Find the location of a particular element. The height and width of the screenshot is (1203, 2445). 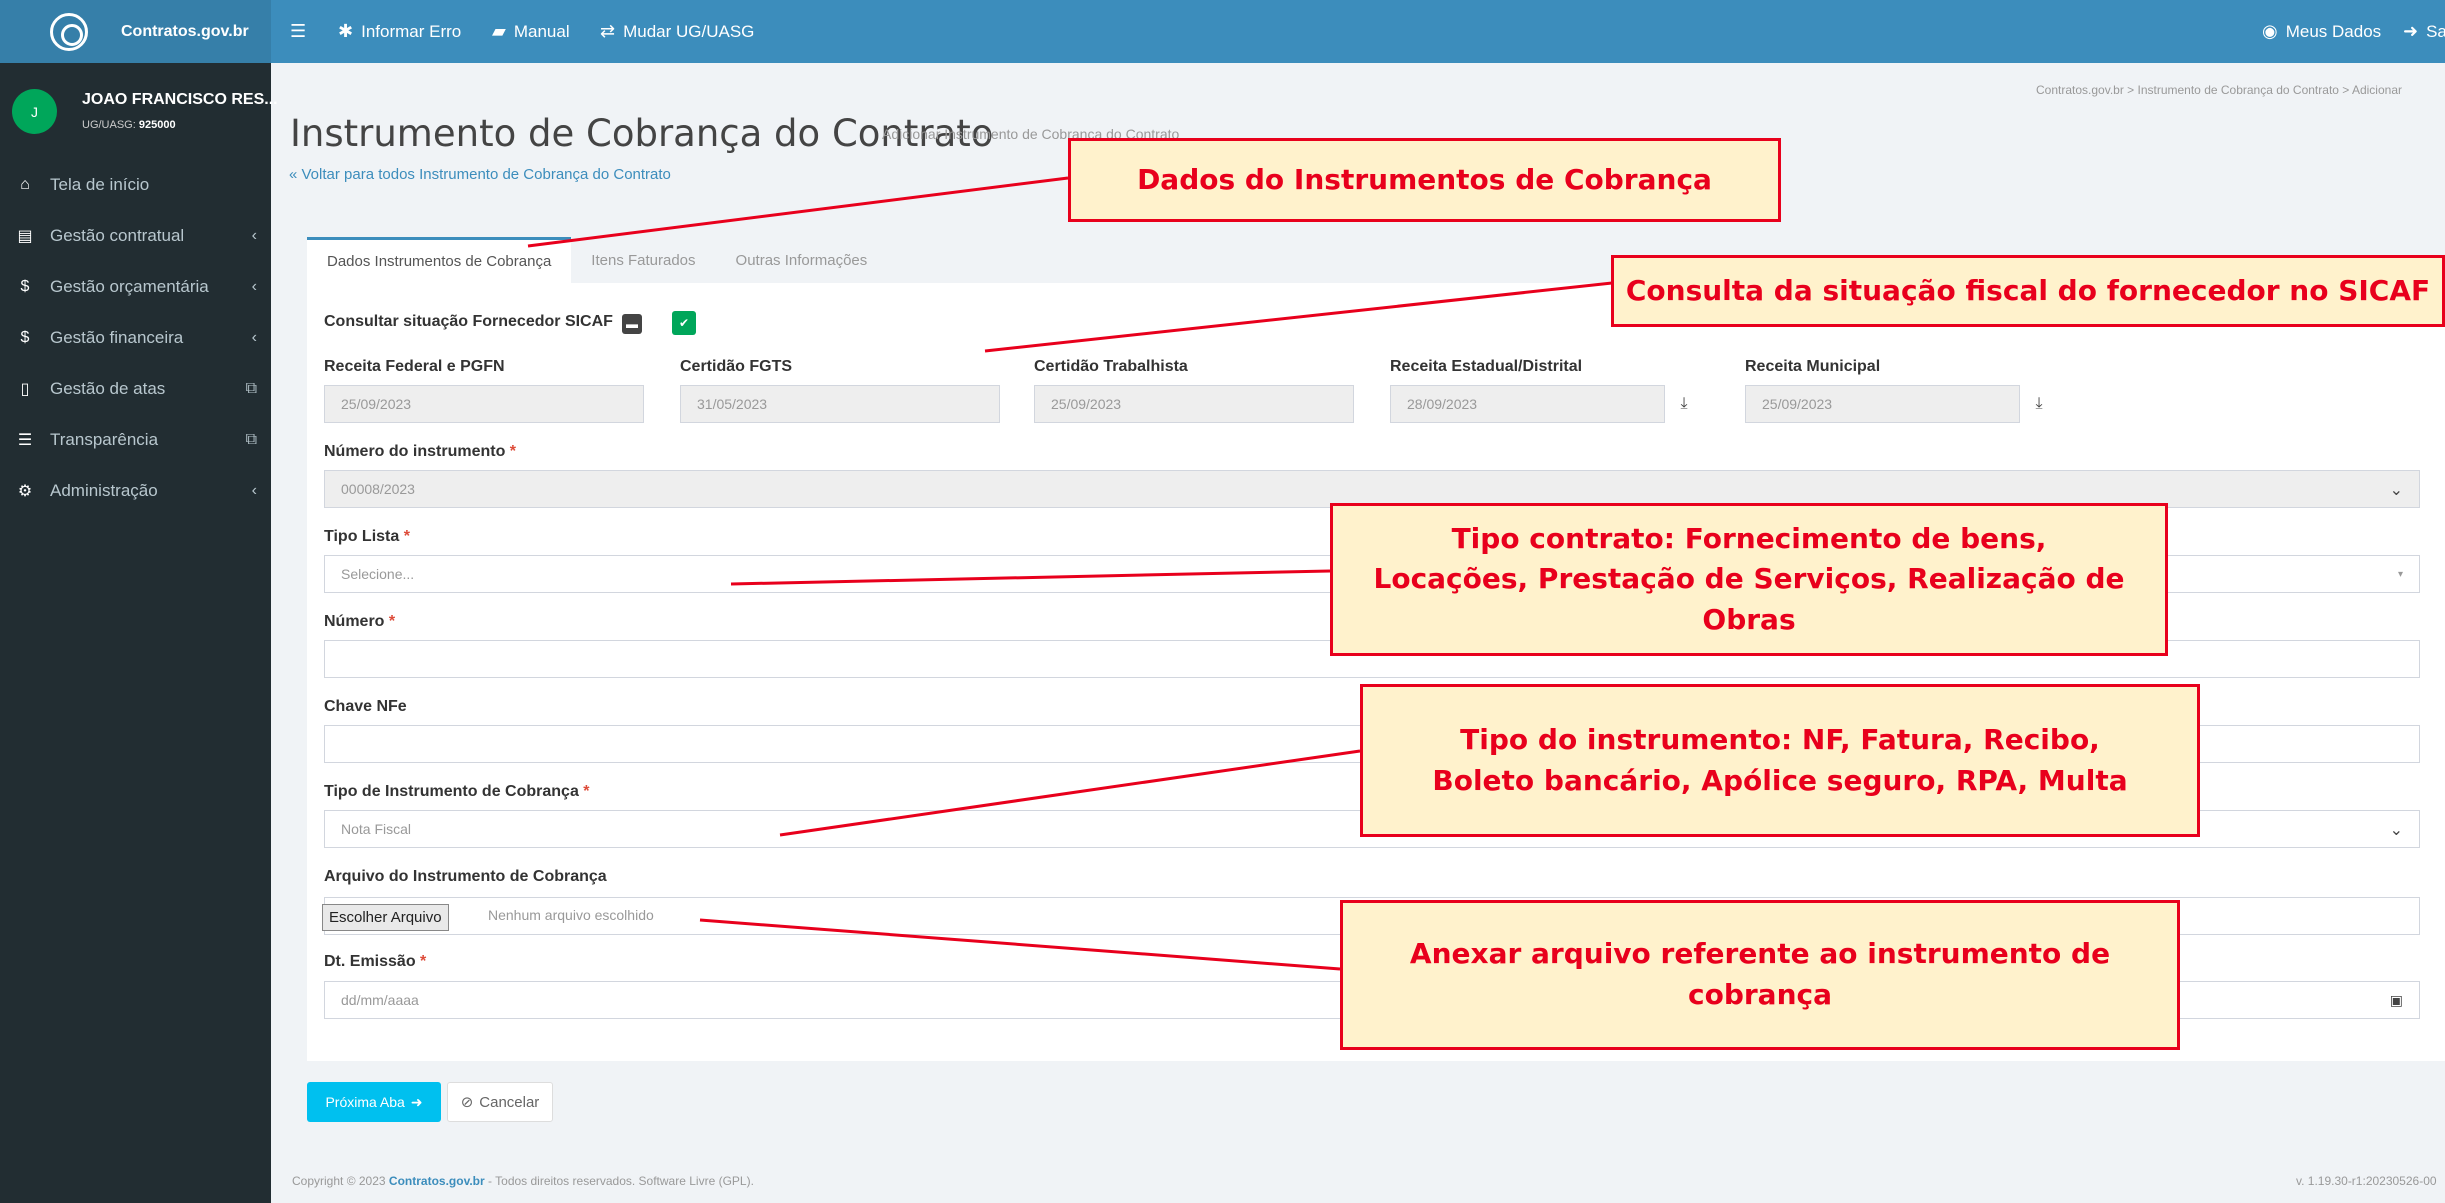

my-data-label: Meus Dados is located at coordinates (2333, 31).